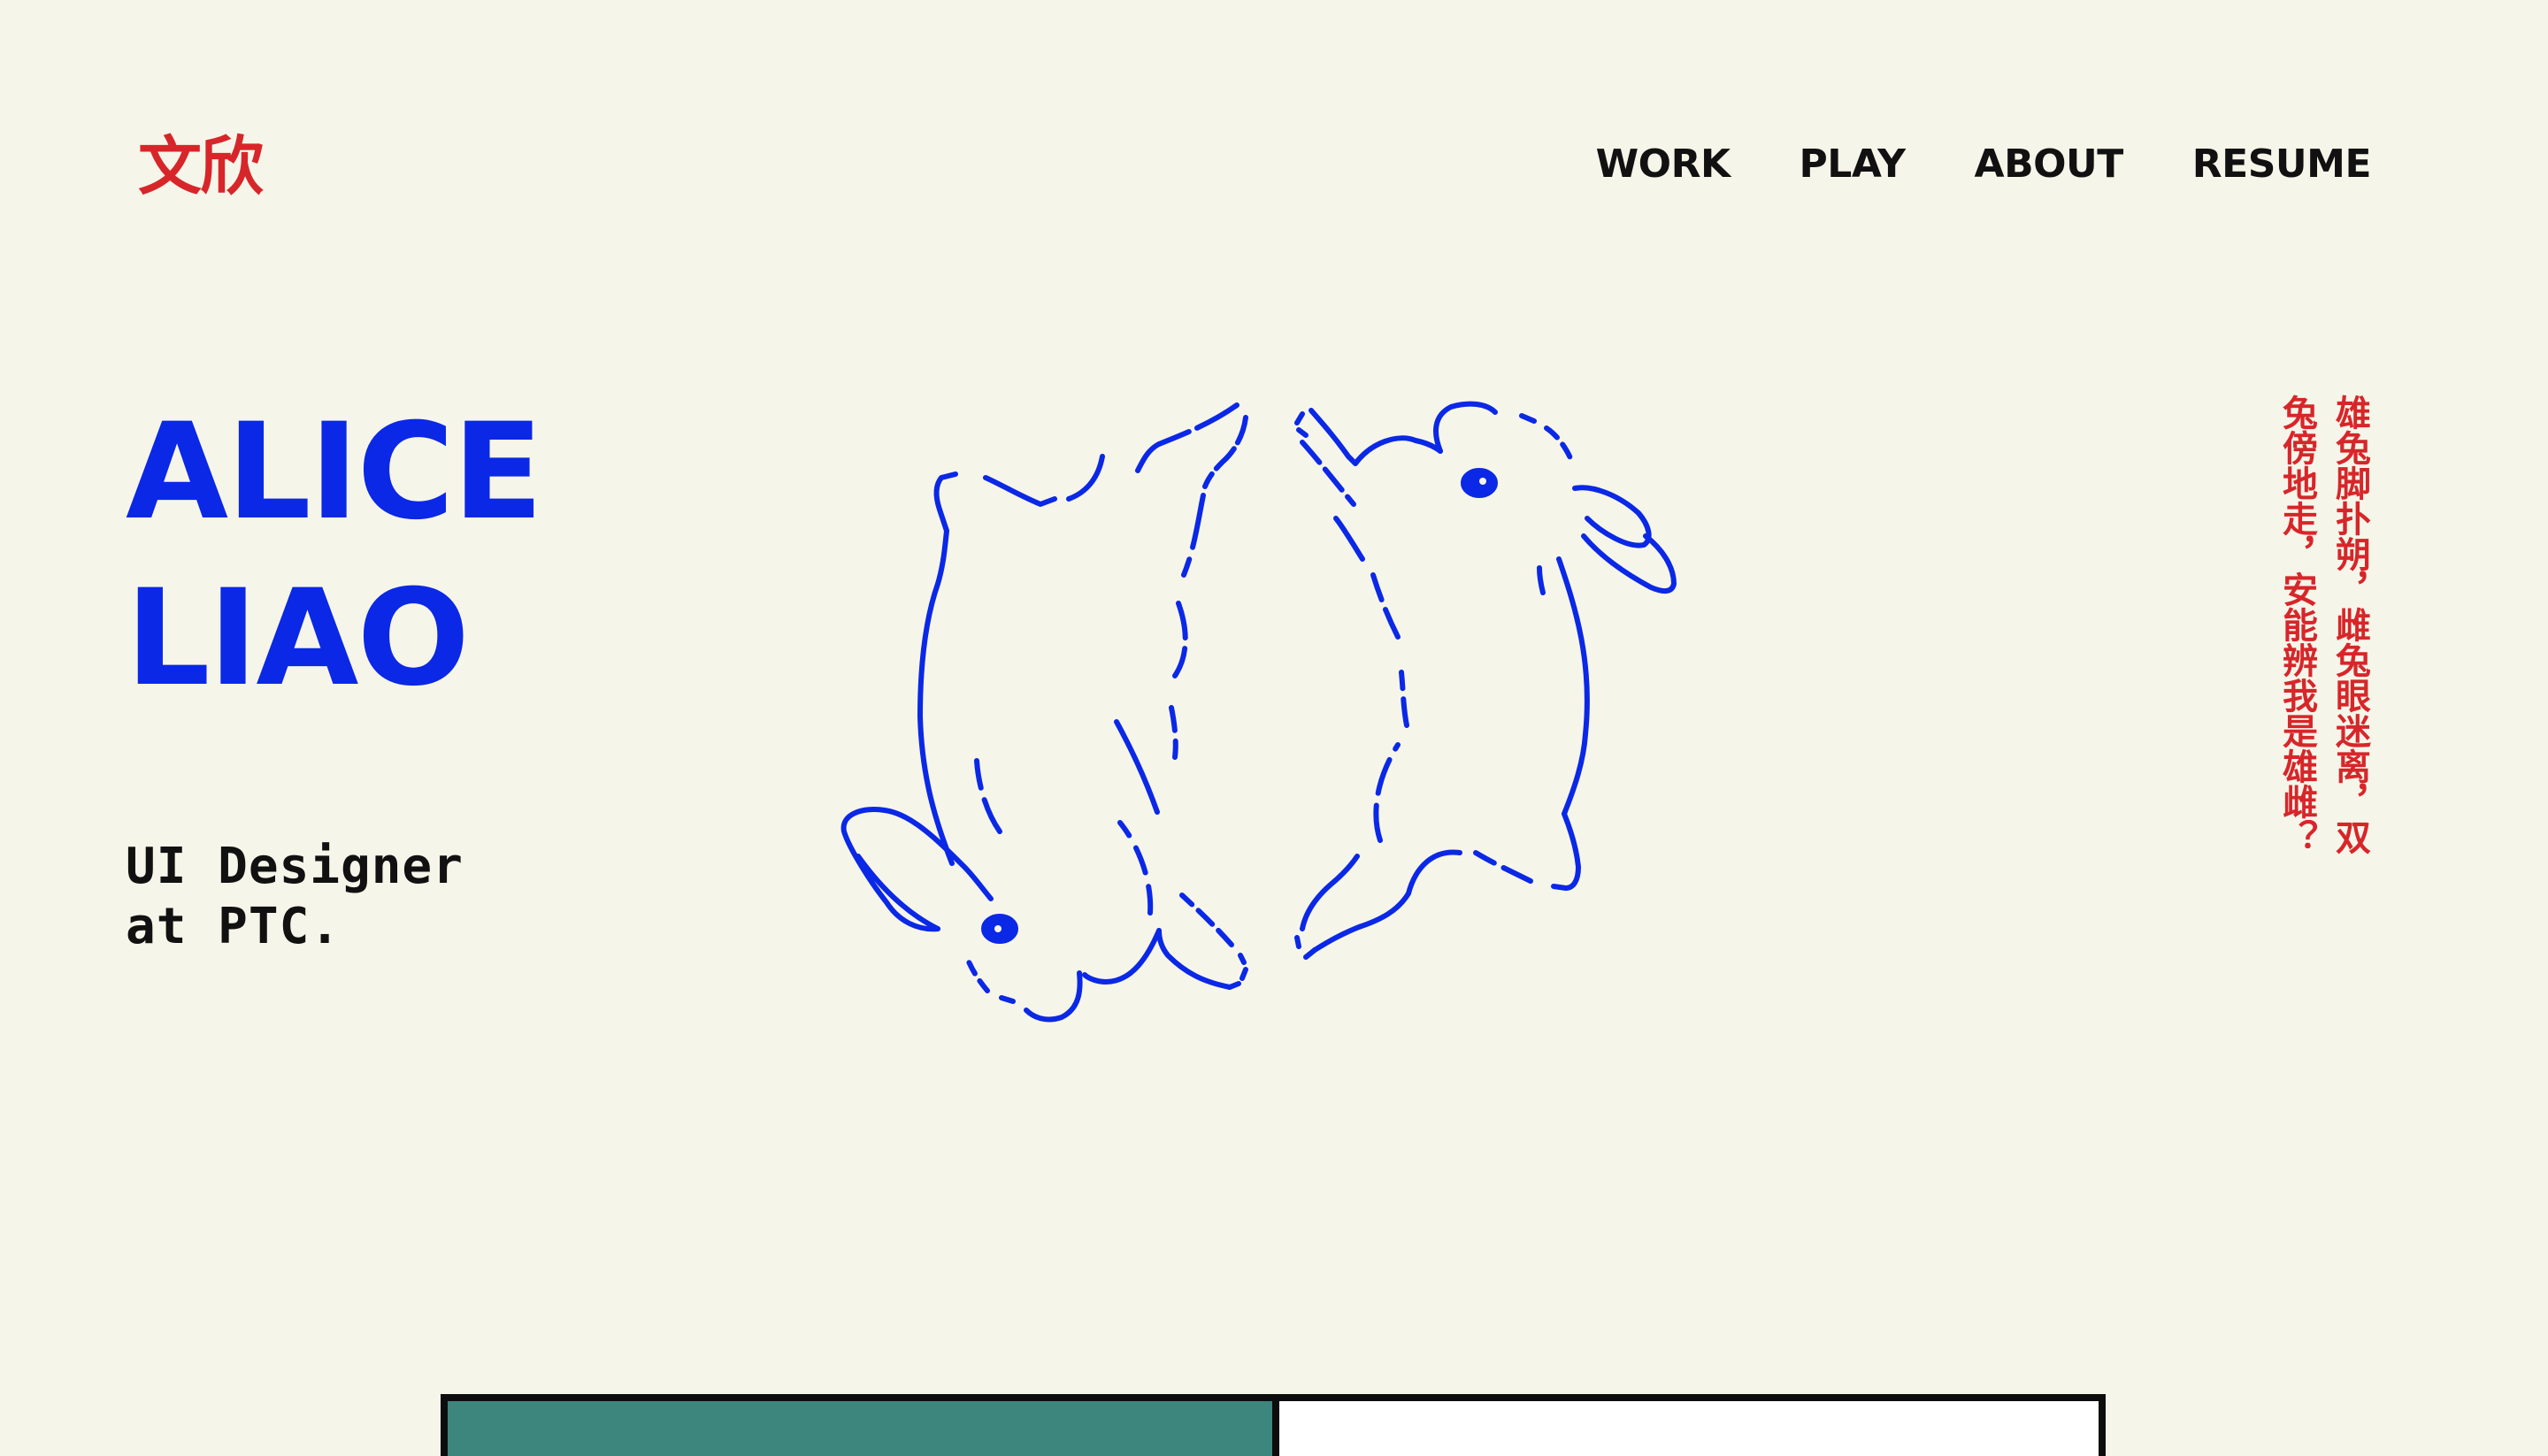  Describe the element at coordinates (295, 897) in the screenshot. I see `hero-subtitle: UI Designer at PTC.` at that location.